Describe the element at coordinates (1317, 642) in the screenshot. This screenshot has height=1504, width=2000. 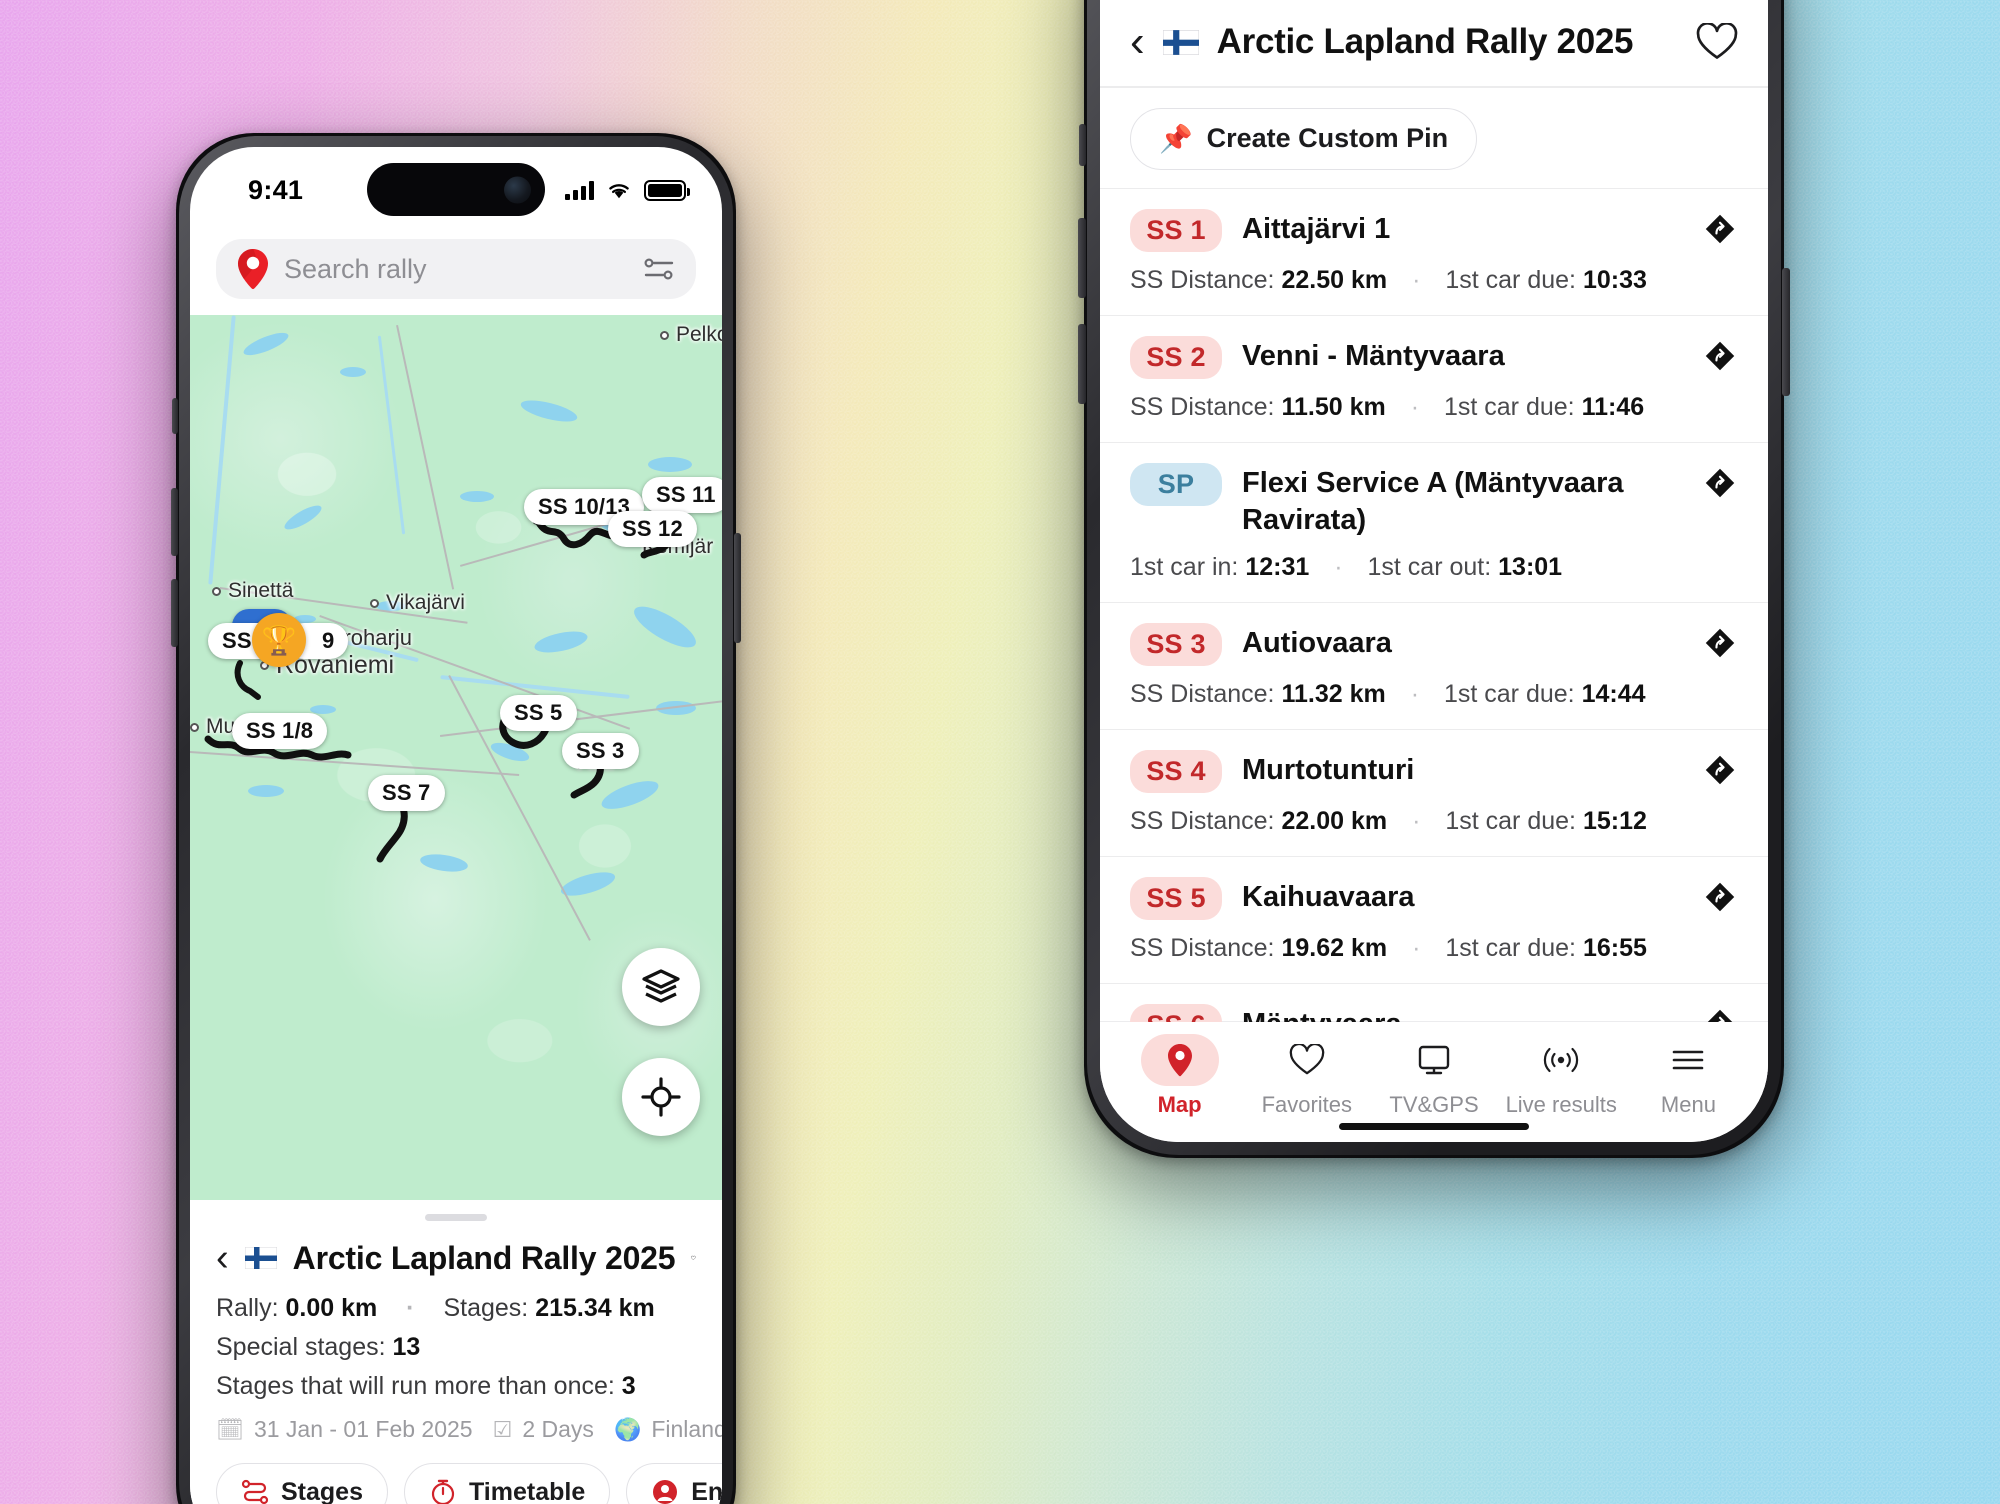
I see `stage-name: Autiovaara` at that location.